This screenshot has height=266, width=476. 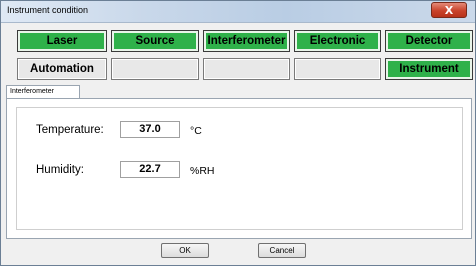 I want to click on tile-source: Source, so click(x=155, y=41).